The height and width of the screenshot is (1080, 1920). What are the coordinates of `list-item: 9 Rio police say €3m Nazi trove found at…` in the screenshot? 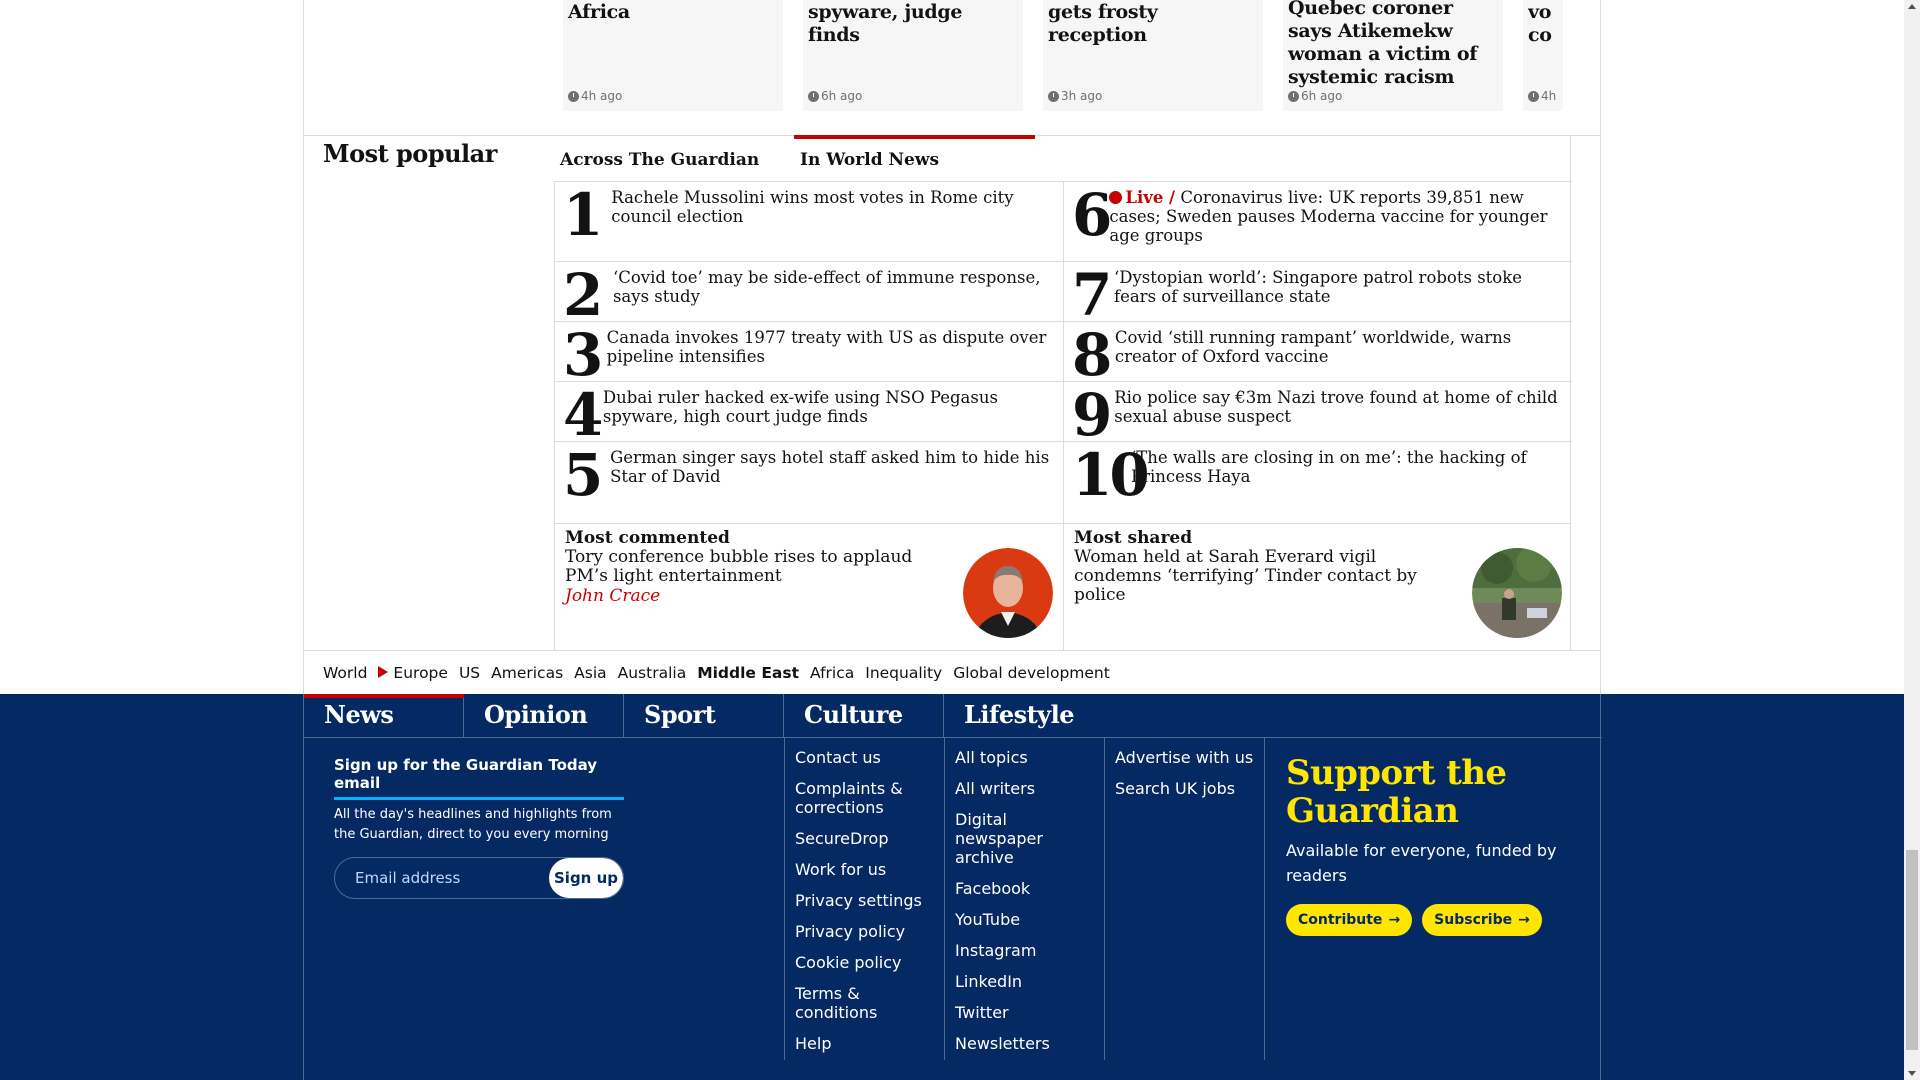 It's located at (1318, 415).